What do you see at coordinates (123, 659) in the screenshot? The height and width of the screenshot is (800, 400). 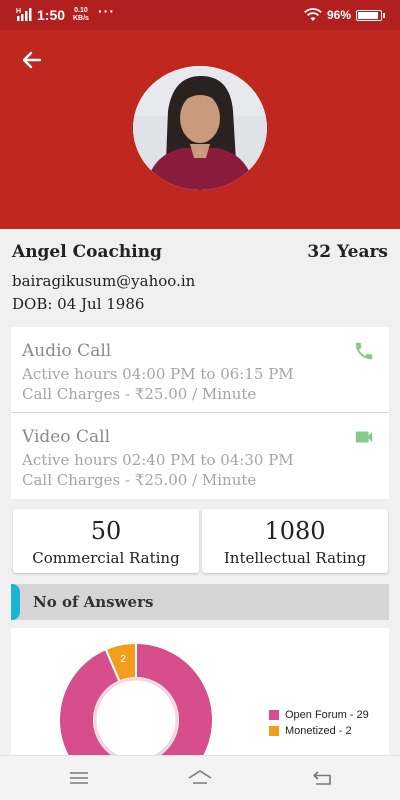 I see `donut-data-label: 2` at bounding box center [123, 659].